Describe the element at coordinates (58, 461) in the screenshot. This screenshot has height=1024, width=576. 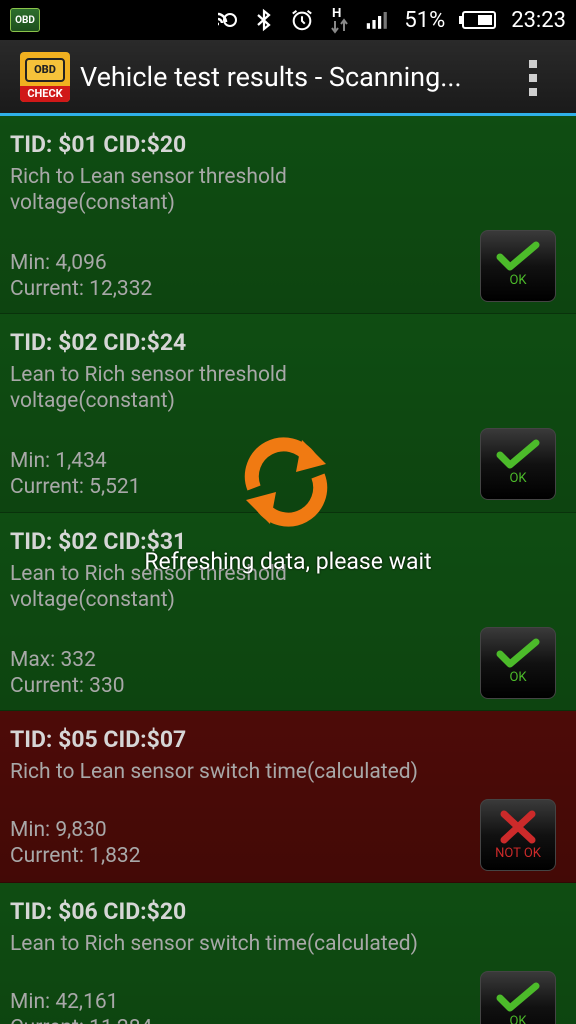
I see `limit-value: Min: 1,434` at that location.